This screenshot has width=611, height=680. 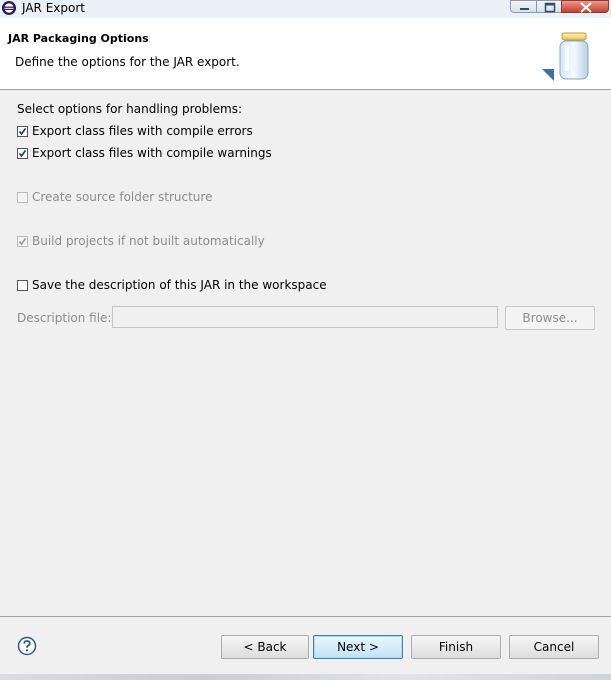 I want to click on source-folder-label: Create source folder structure, so click(x=122, y=197).